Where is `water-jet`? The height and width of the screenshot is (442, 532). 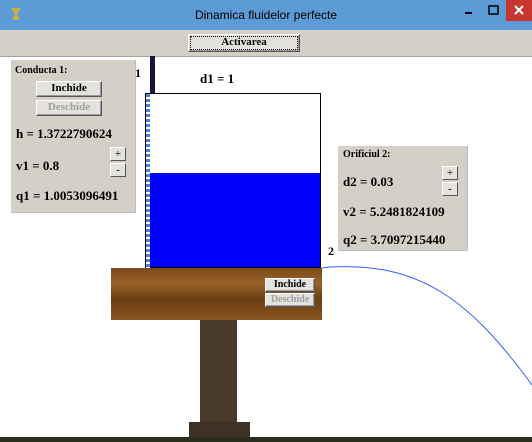
water-jet is located at coordinates (426, 326).